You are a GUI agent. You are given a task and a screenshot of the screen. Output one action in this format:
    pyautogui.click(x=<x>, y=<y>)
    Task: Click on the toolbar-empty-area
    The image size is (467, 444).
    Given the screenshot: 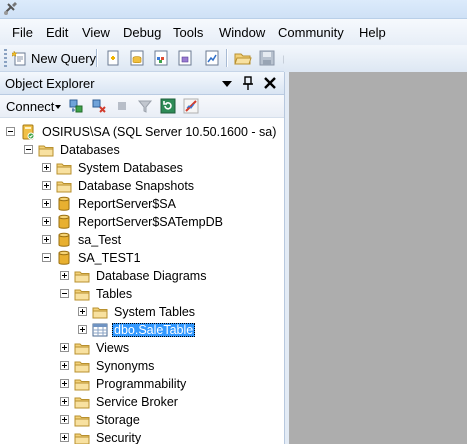 What is the action you would take?
    pyautogui.click(x=375, y=58)
    